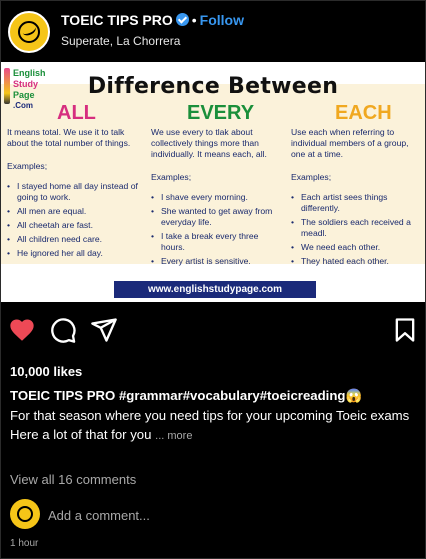 This screenshot has width=426, height=559. I want to click on example-item: I shave every morning., so click(217, 197).